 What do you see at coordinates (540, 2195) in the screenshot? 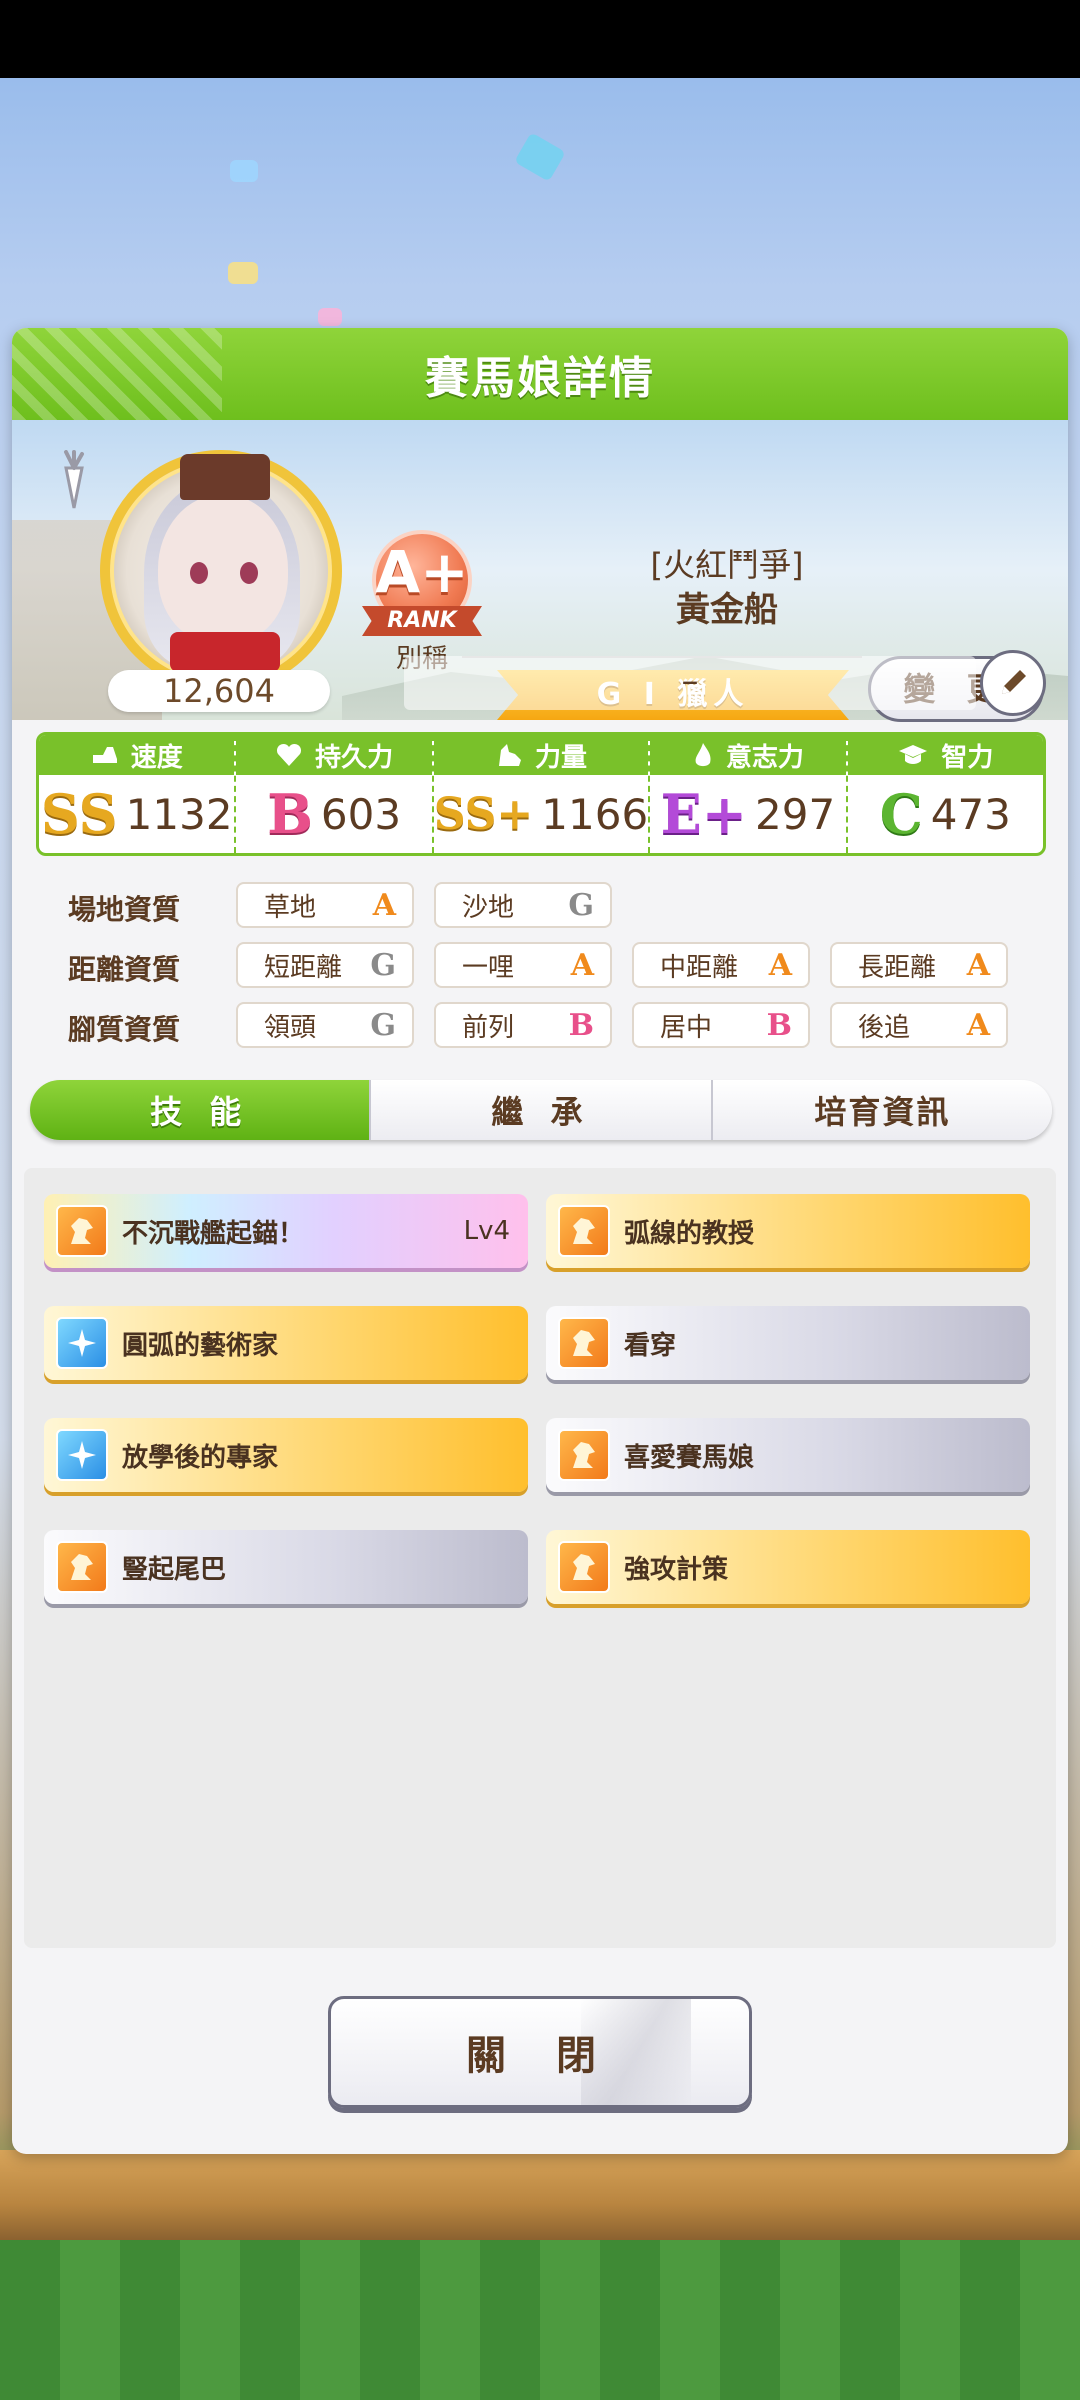
I see `background-fence` at bounding box center [540, 2195].